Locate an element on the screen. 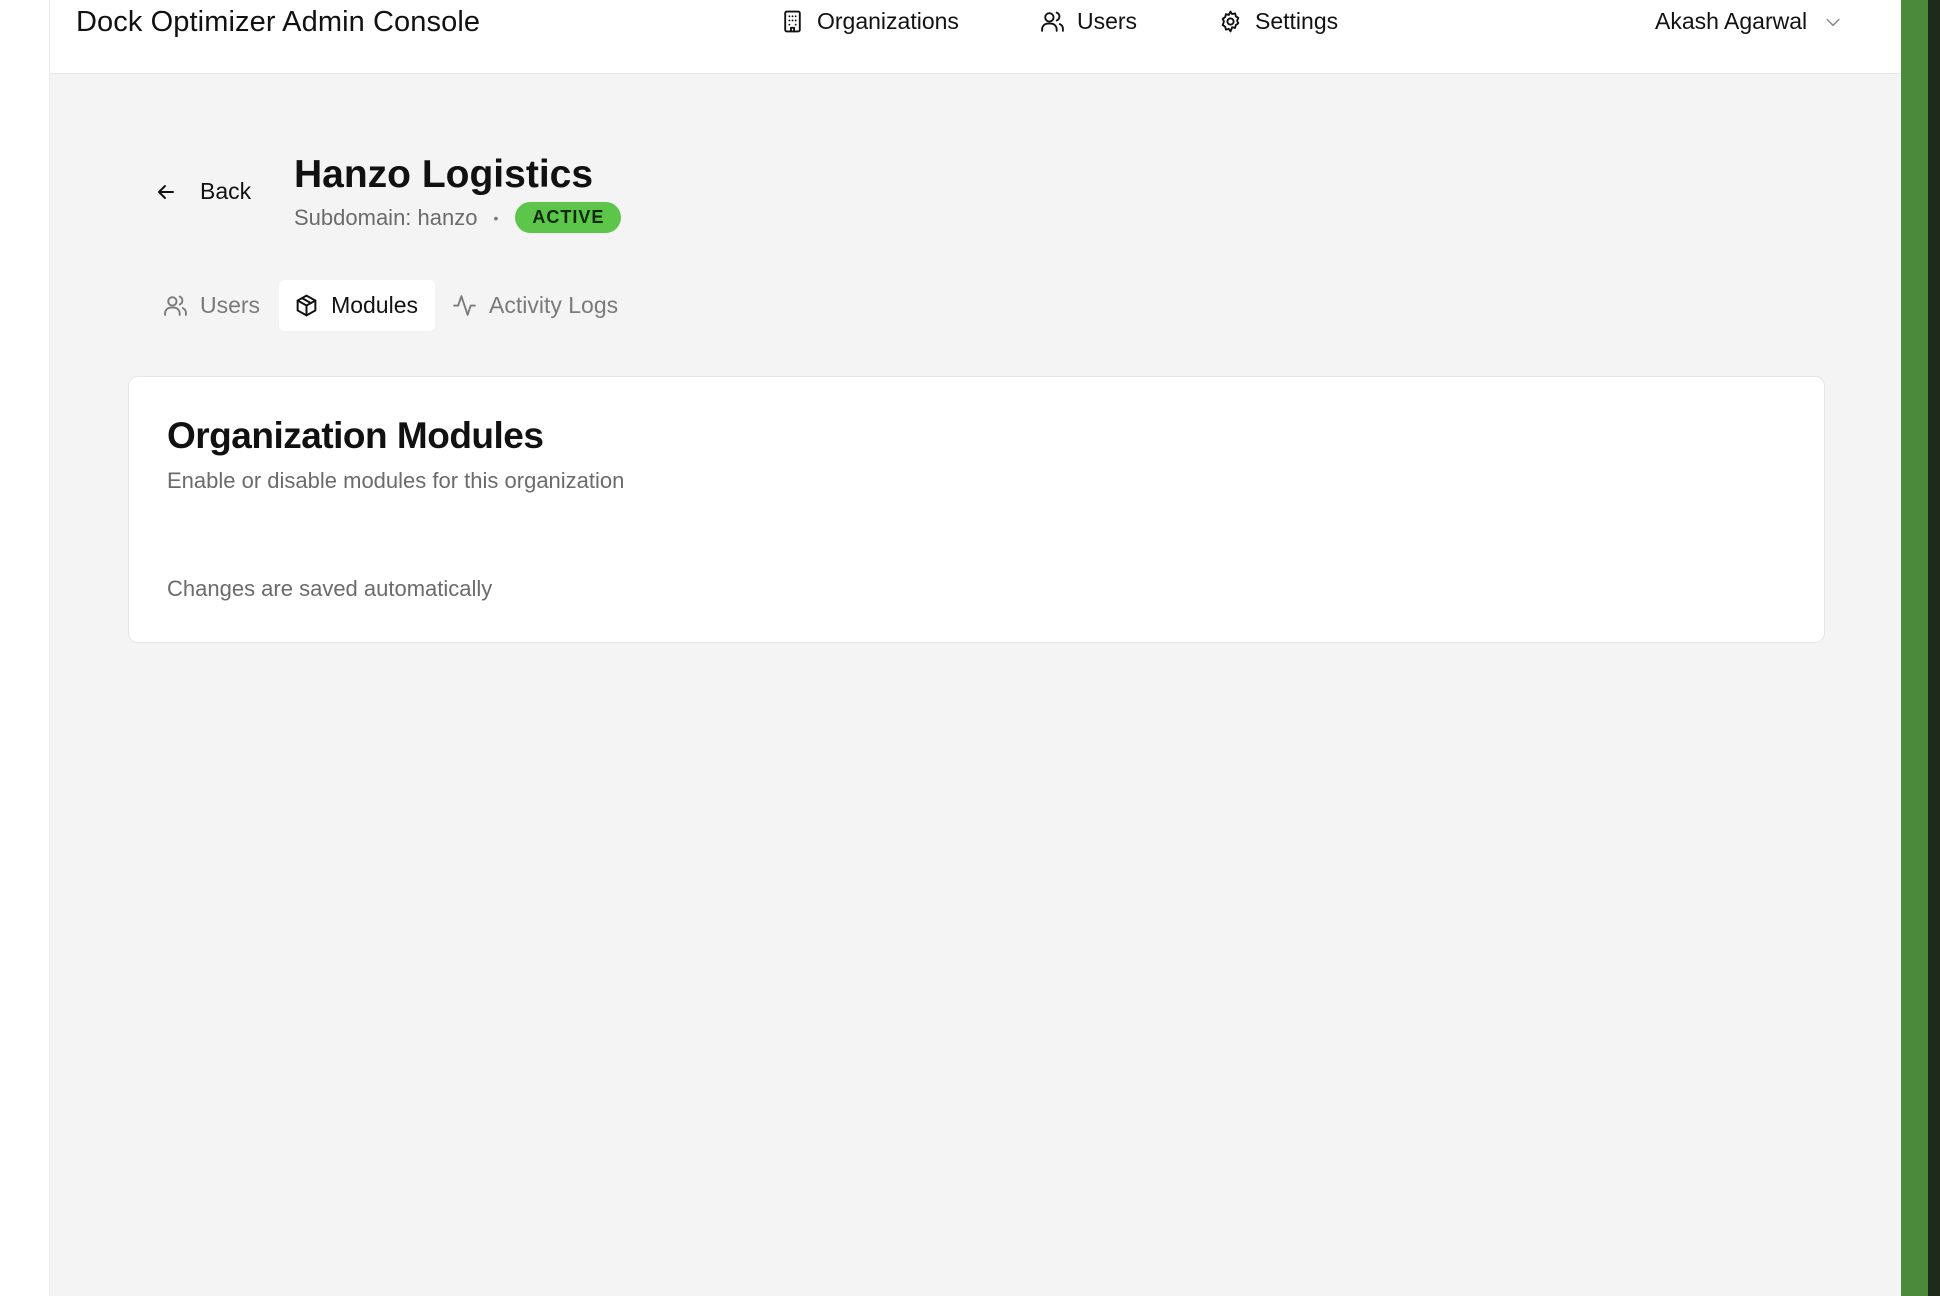 The width and height of the screenshot is (1940, 1296). user-name: Akash Agarwal is located at coordinates (1731, 21).